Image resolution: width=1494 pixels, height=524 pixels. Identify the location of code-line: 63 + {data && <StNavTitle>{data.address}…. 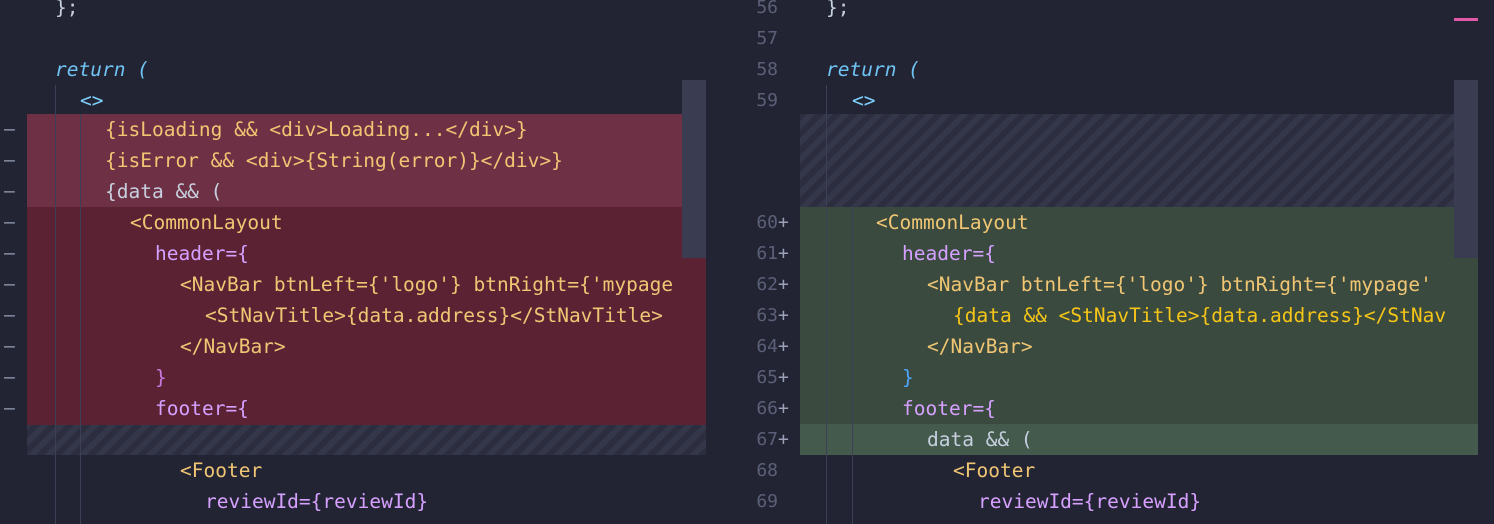
(1100, 315).